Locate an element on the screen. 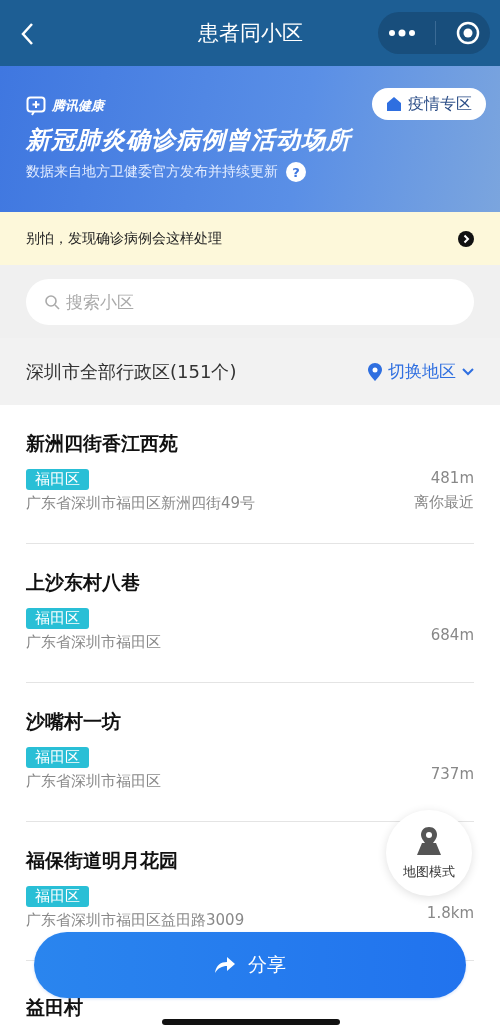  banner-title: 新冠肺炎确诊病例曾活动场所 is located at coordinates (250, 140).